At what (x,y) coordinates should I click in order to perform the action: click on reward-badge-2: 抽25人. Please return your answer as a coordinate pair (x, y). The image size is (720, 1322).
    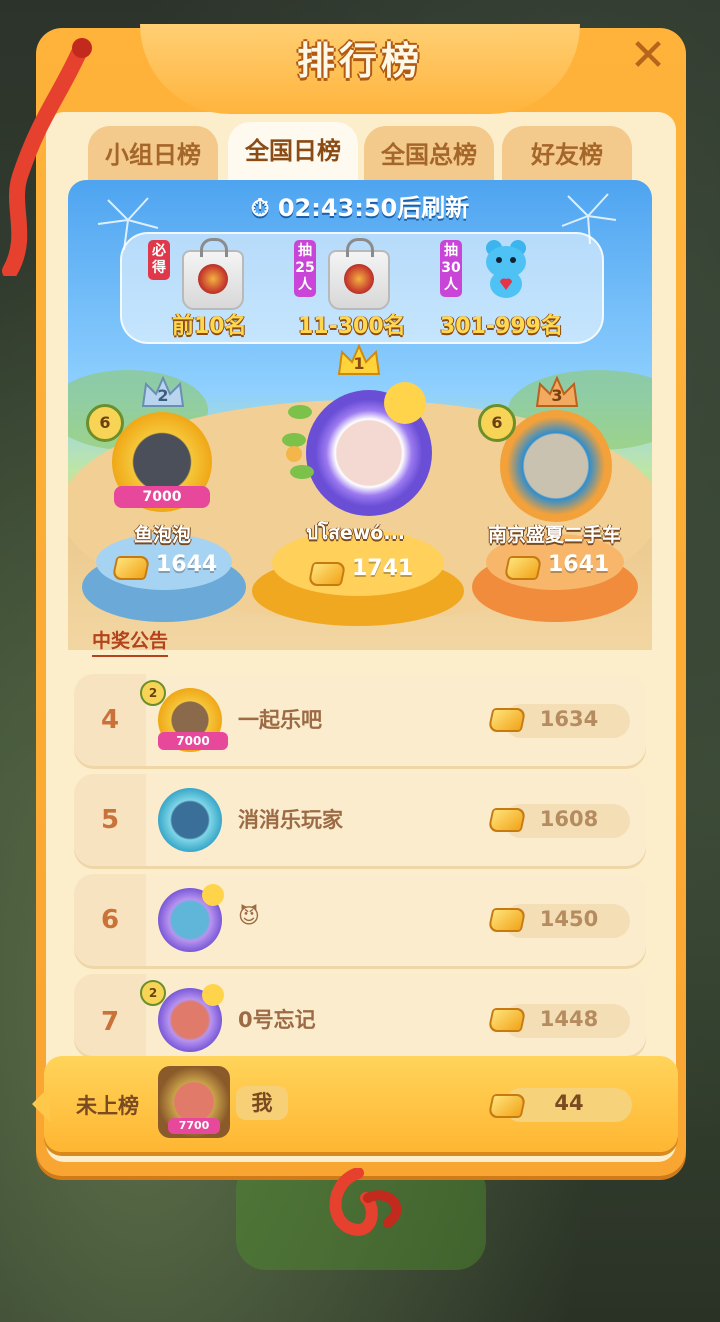
    Looking at the image, I should click on (305, 268).